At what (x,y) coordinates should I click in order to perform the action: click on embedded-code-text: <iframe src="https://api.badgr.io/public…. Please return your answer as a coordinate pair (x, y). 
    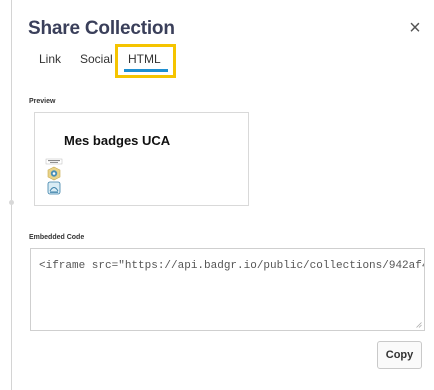
    Looking at the image, I should click on (232, 266).